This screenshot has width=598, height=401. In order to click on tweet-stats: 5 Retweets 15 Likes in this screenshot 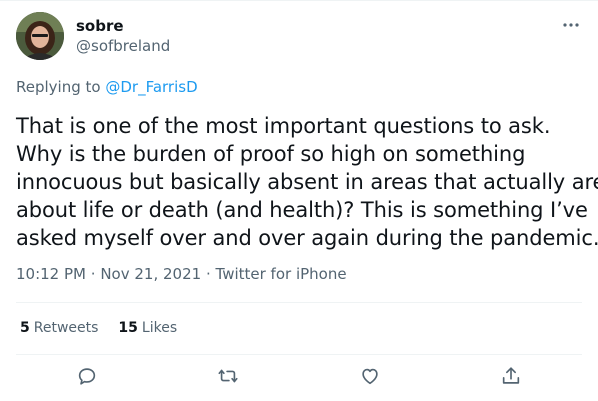, I will do `click(98, 328)`.